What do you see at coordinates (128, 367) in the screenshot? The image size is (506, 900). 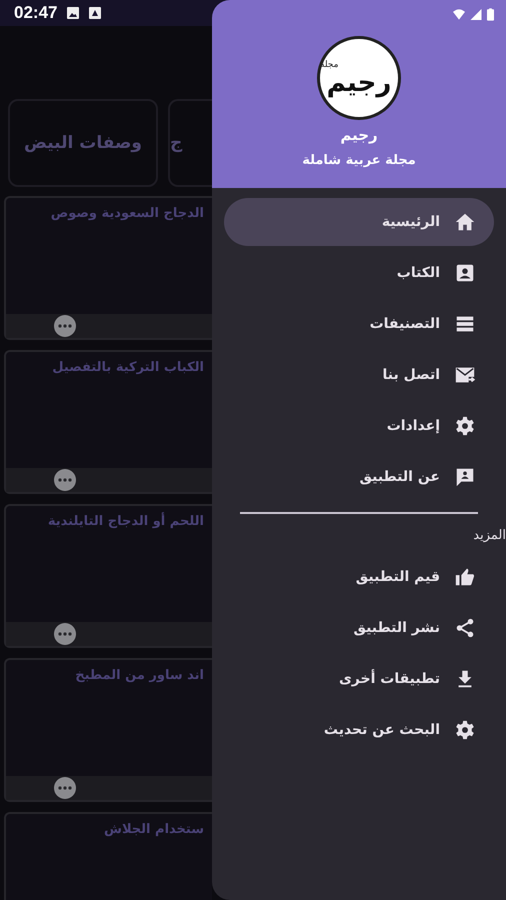 I see `recipe-title: الكباب التركية بالتفصيل` at bounding box center [128, 367].